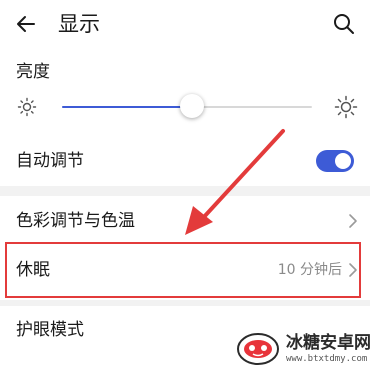 Image resolution: width=370 pixels, height=371 pixels. I want to click on color-temperature-row: 色彩调节与色温, so click(185, 221).